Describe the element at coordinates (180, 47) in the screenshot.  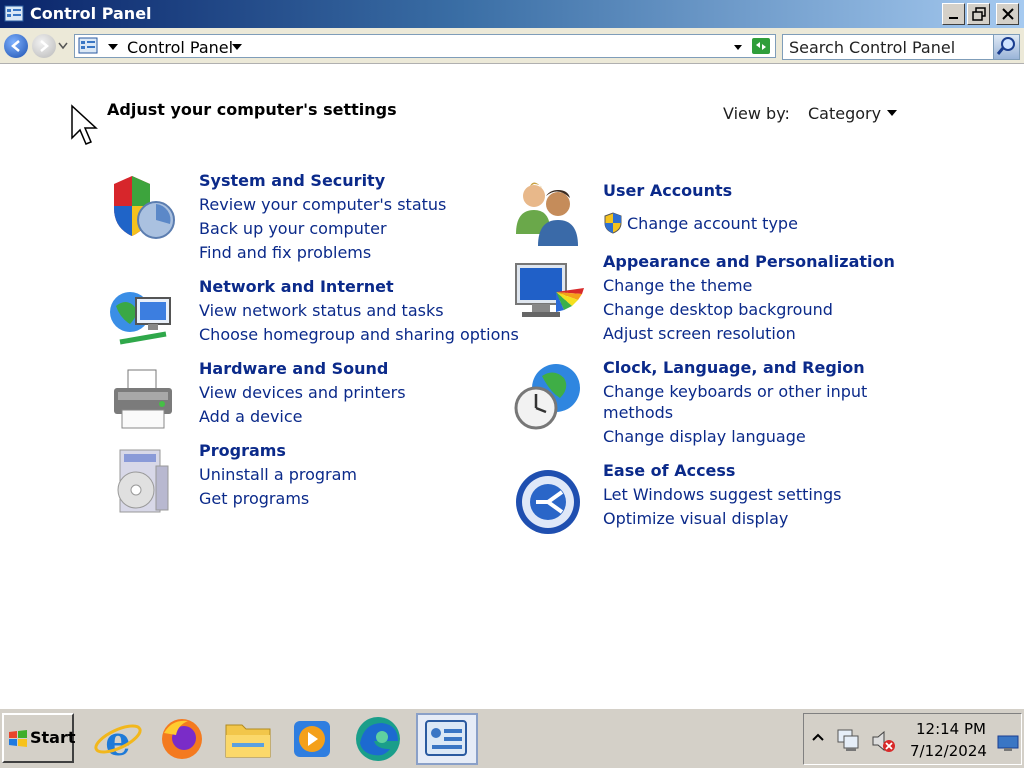
I see `breadcrumb: Control Panel` at that location.